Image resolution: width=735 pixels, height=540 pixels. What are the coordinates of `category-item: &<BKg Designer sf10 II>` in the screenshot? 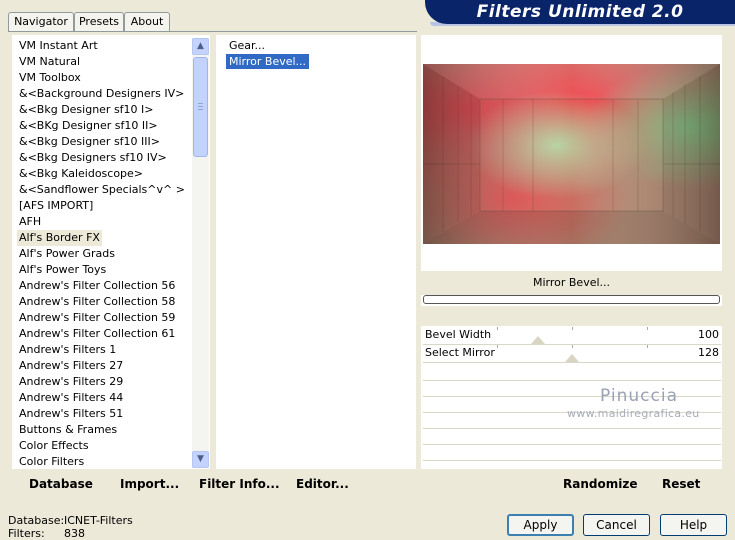 It's located at (88, 126).